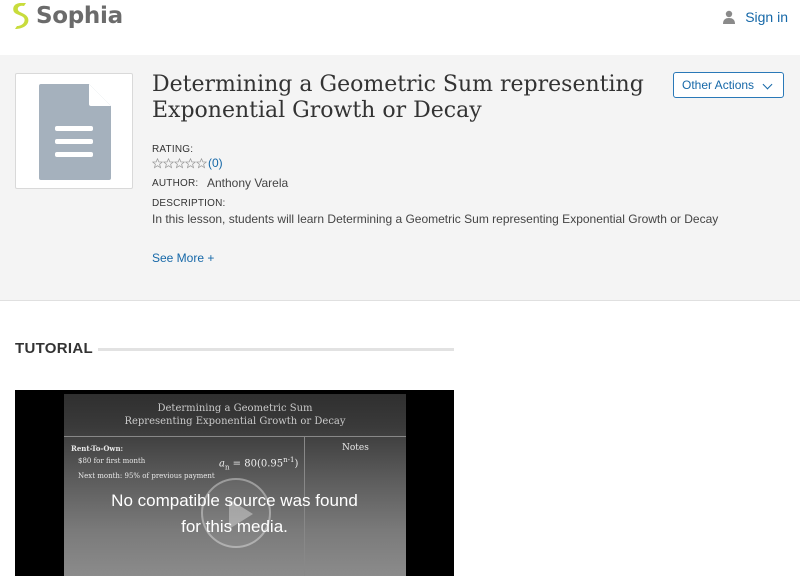 The height and width of the screenshot is (576, 800). I want to click on author-label: AUTHOR:, so click(175, 183).